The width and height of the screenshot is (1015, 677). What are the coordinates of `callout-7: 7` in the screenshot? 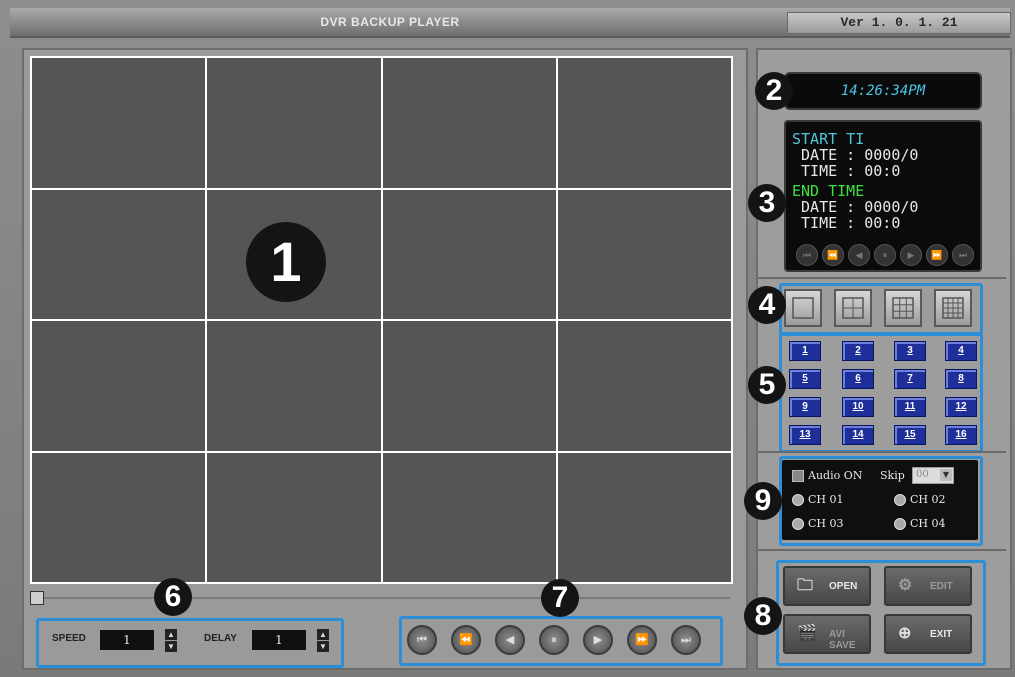 It's located at (560, 598).